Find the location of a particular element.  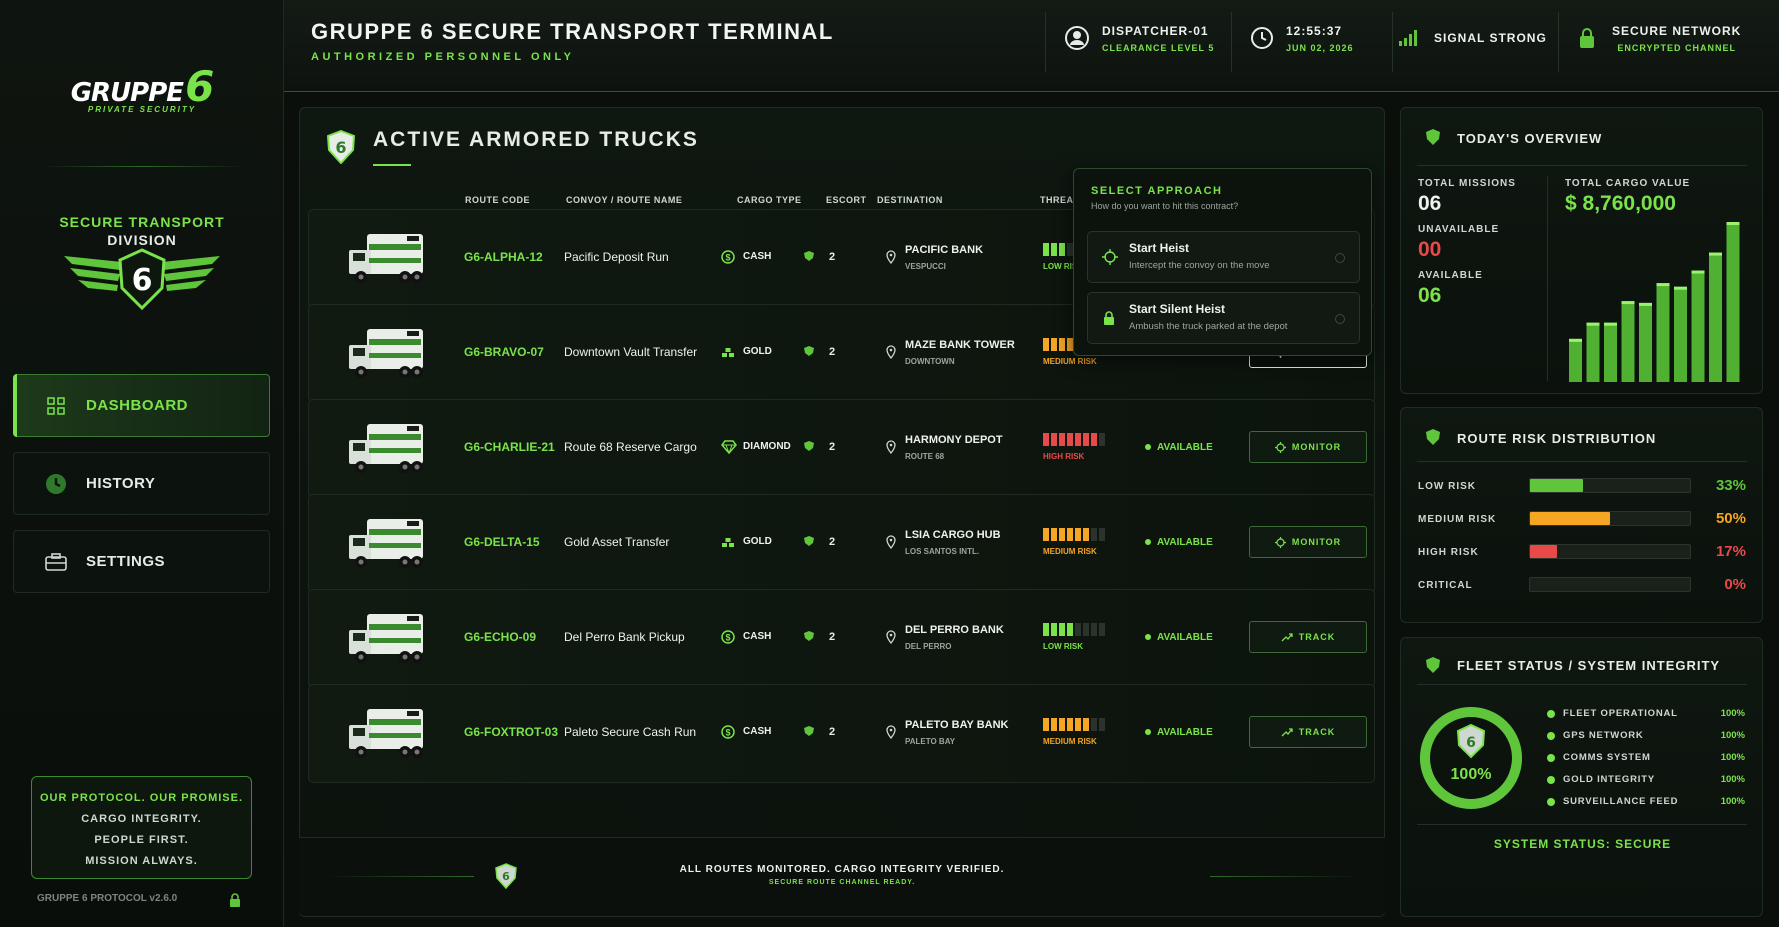

nav-dashboard: DASHBOARD is located at coordinates (141, 405).